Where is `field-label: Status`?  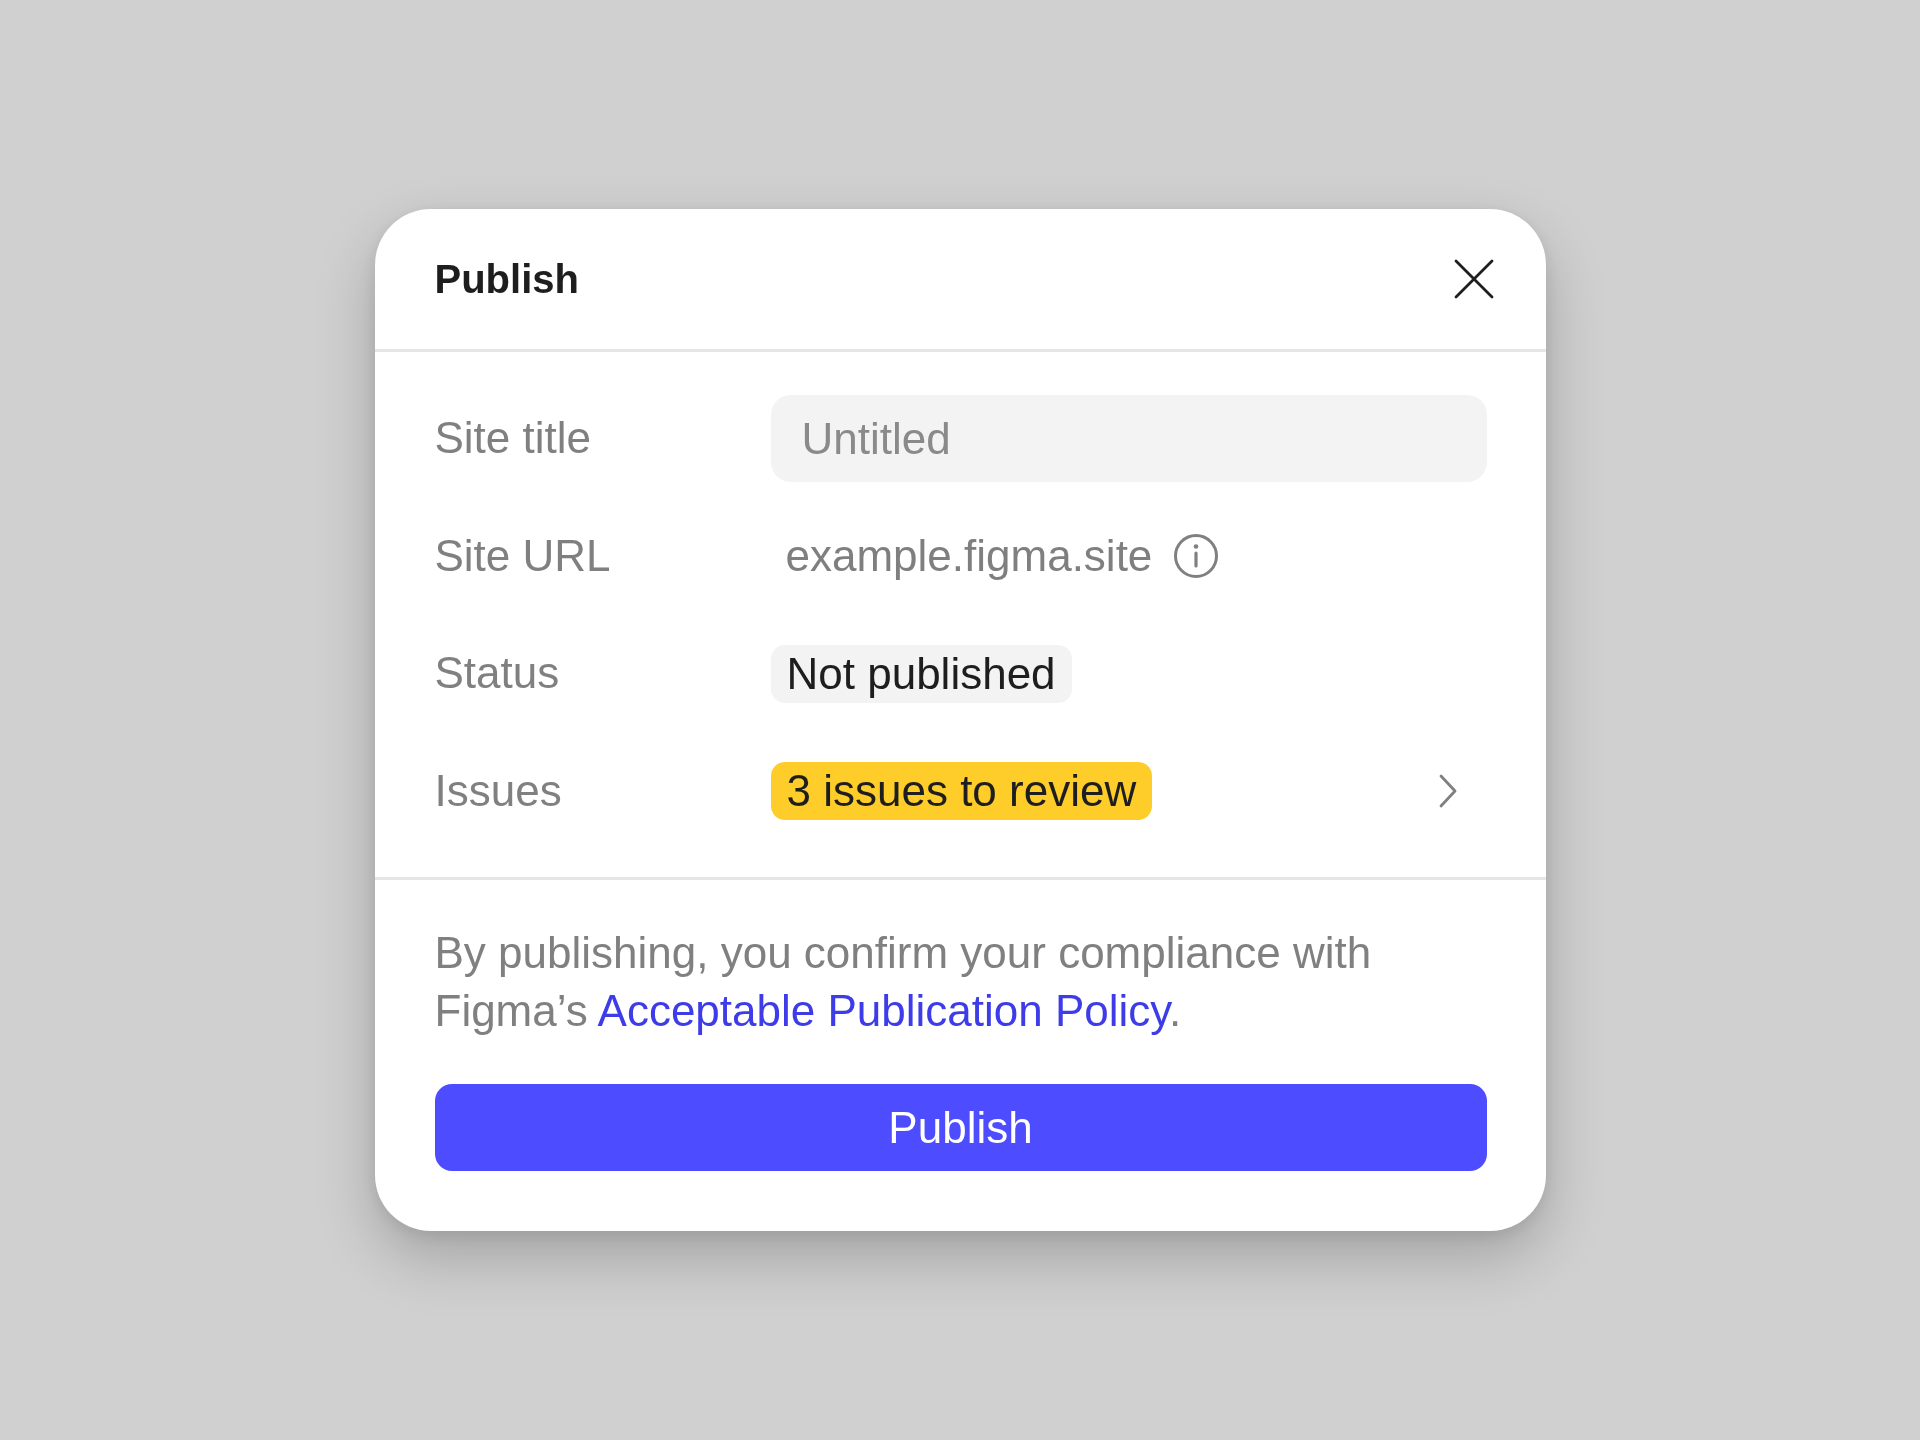
field-label: Status is located at coordinates (497, 673).